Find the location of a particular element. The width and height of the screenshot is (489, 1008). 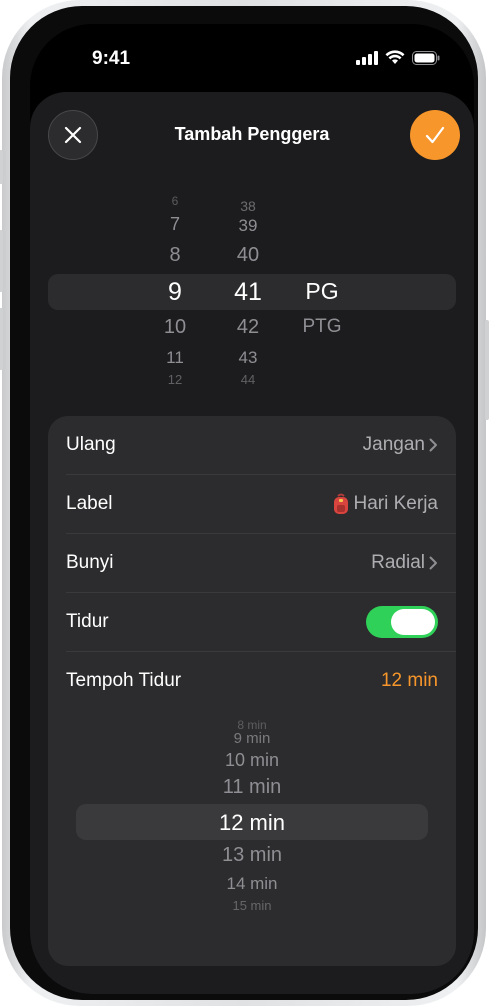

period-option: PTG is located at coordinates (322, 326).